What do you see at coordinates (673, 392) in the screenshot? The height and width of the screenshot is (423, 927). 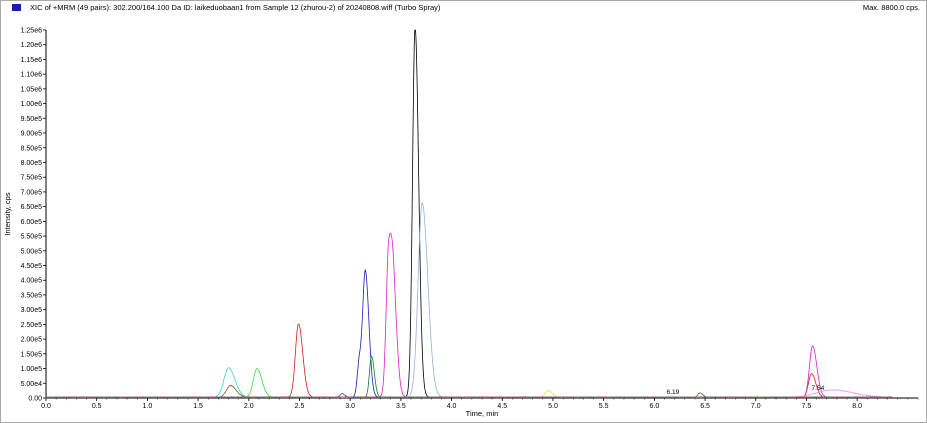 I see `peak-rt-label: 6.19` at bounding box center [673, 392].